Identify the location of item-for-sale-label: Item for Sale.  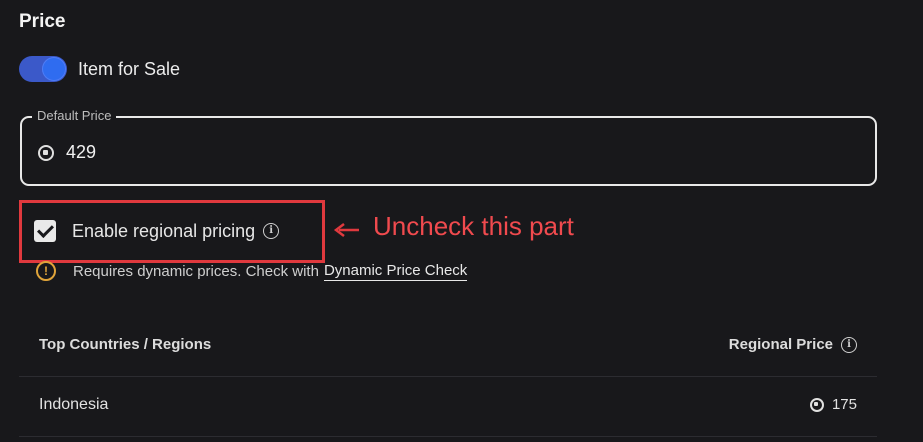
(129, 68).